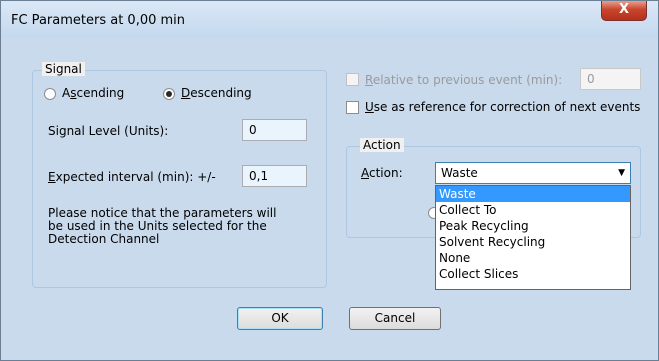 This screenshot has height=361, width=659. Describe the element at coordinates (216, 93) in the screenshot. I see `descending-label: Descending` at that location.